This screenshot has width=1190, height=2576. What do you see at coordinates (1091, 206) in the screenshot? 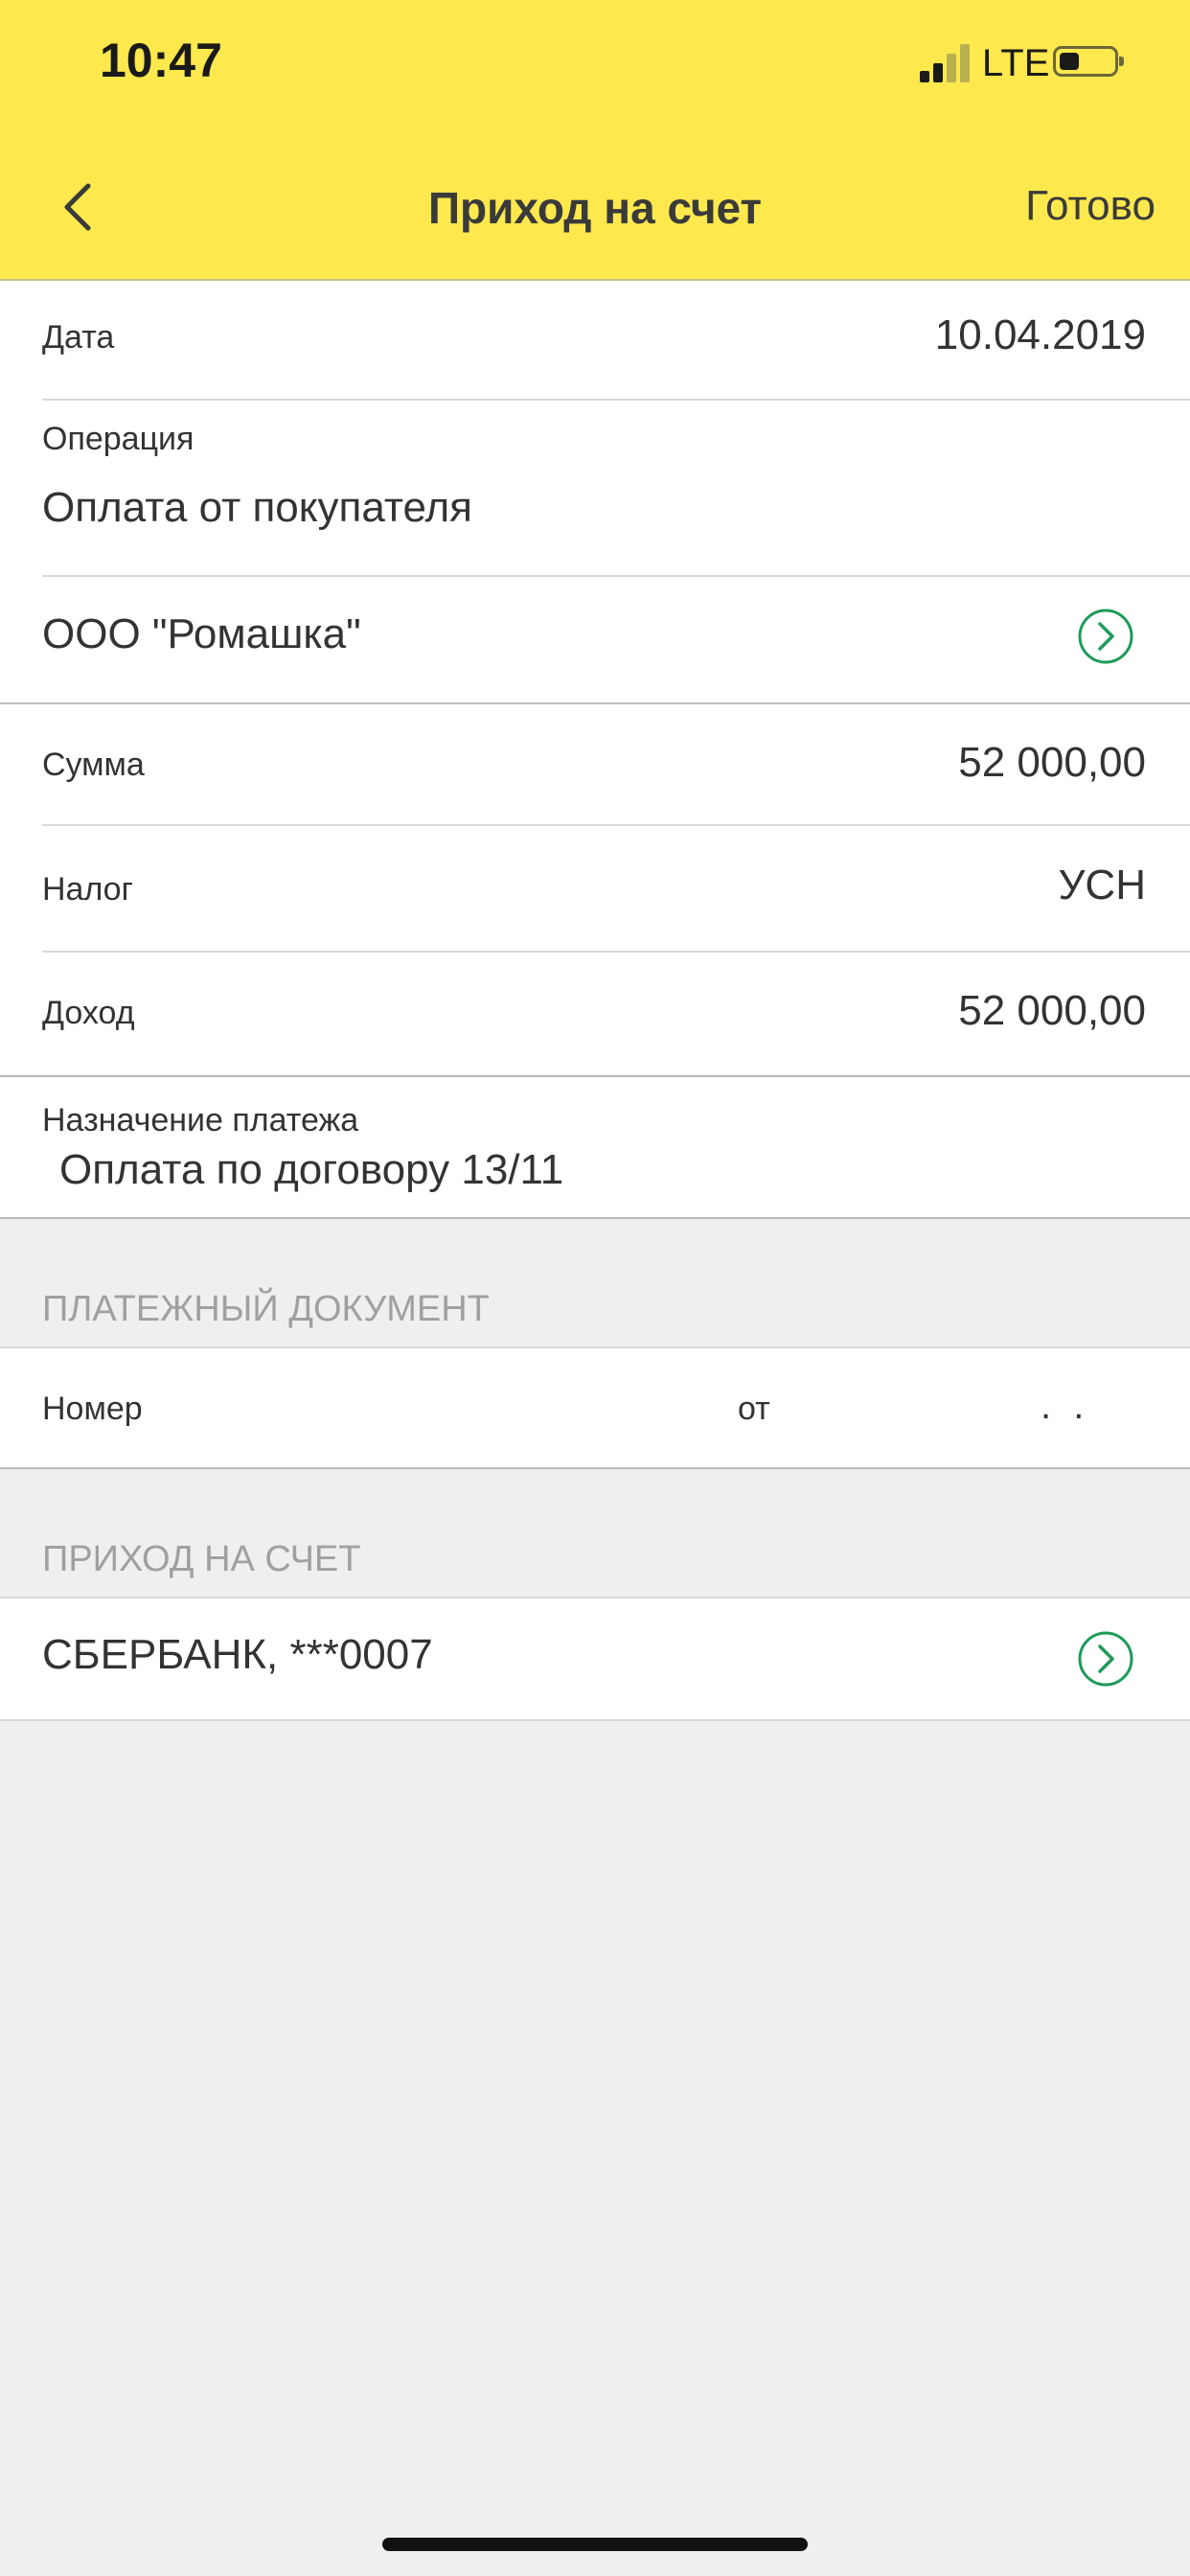
I see `done-button: Готово` at bounding box center [1091, 206].